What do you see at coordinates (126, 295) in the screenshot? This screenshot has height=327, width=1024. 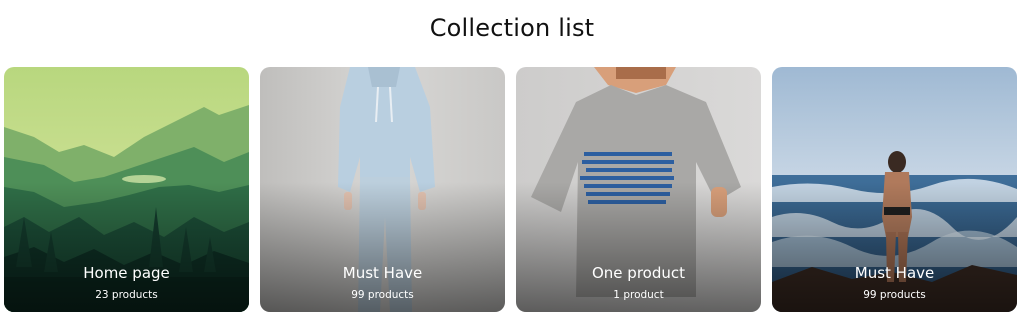 I see `collection-product-count: 23 products` at bounding box center [126, 295].